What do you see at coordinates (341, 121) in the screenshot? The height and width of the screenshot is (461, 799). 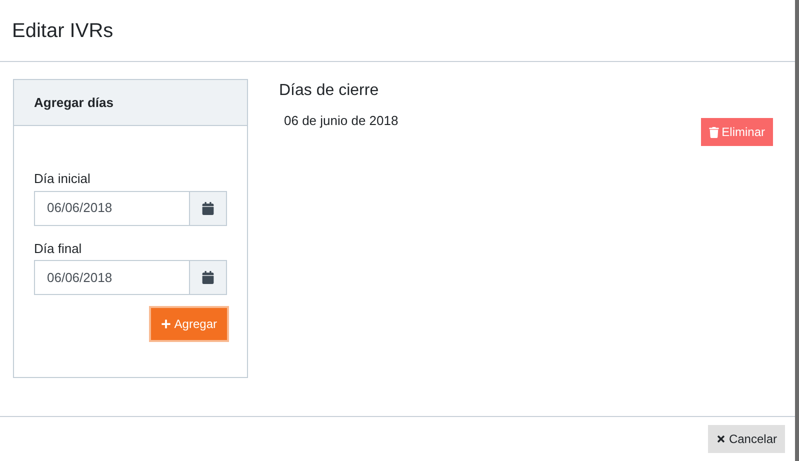 I see `closing-date: 06 de junio de 2018` at bounding box center [341, 121].